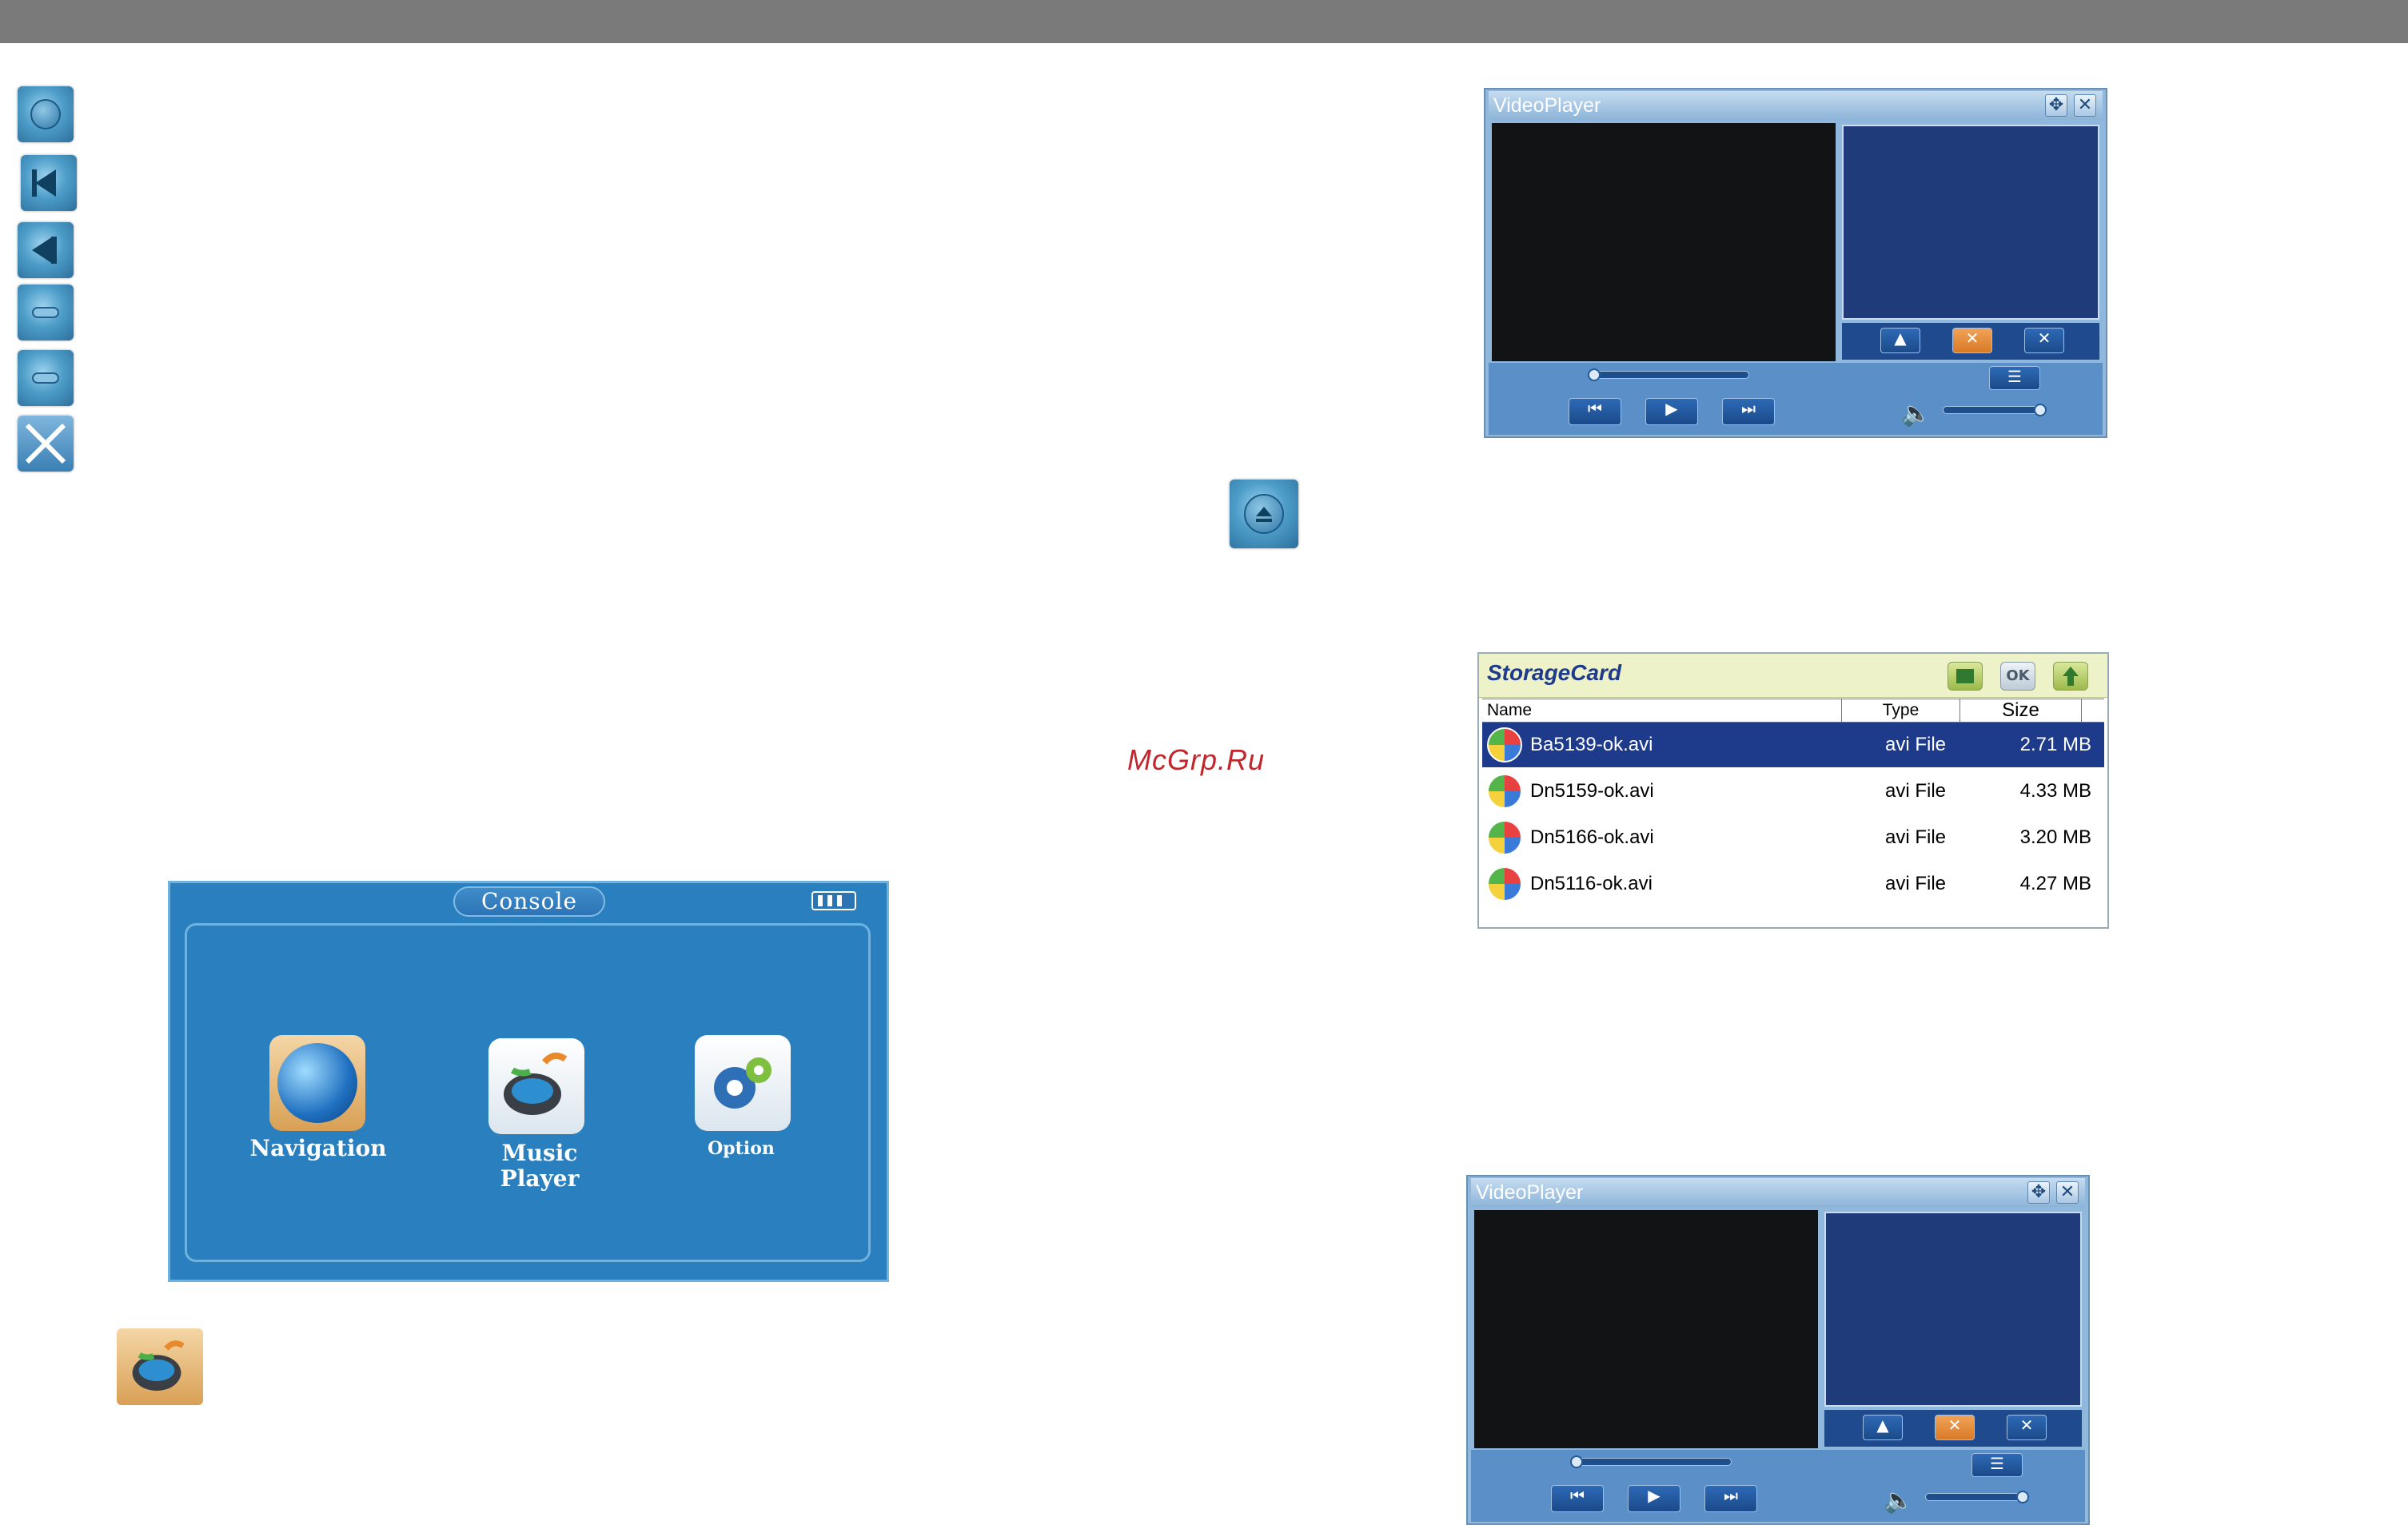  I want to click on video-player-bottom: VideoPlayer ✥ ✕ ▲ ✕ ✕ ☰ ⏮ ▶ ⏭ 🔈, so click(1778, 1350).